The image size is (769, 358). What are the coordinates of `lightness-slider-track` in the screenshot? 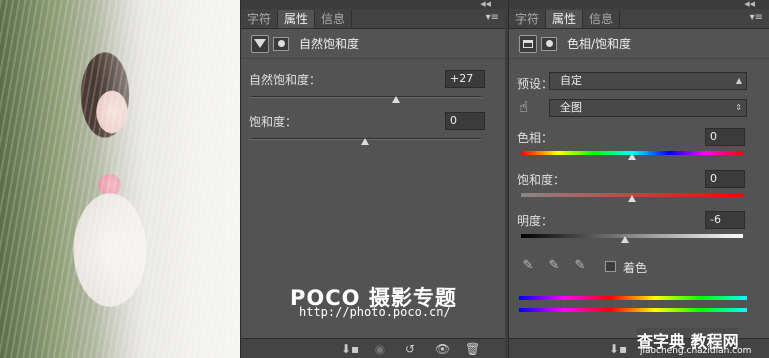 It's located at (632, 236).